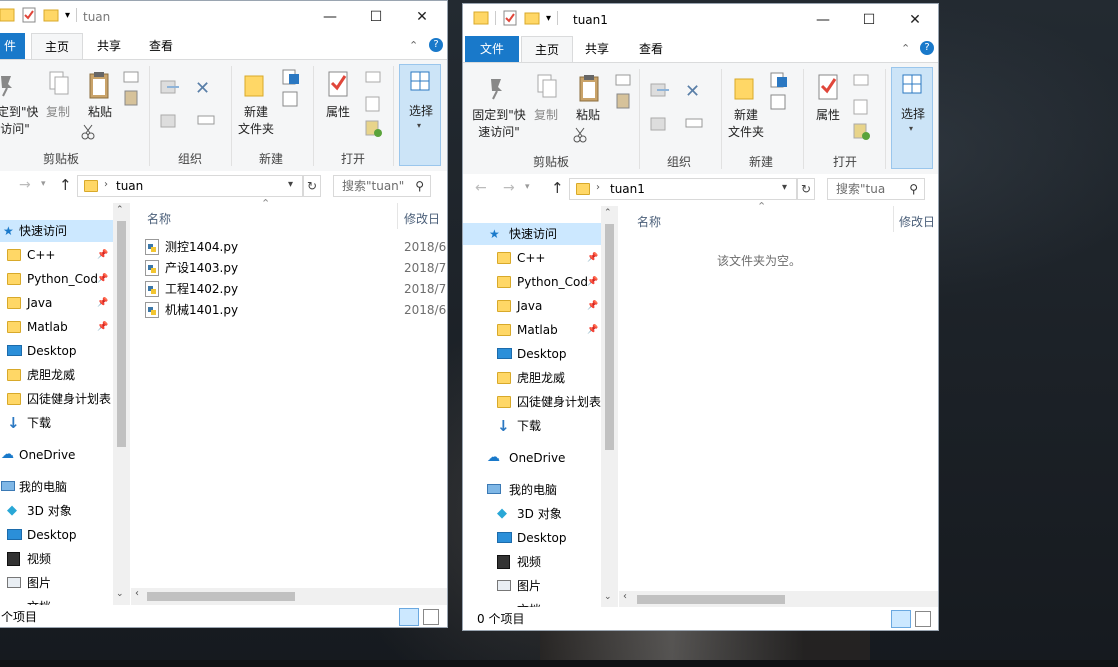 The image size is (1118, 667). Describe the element at coordinates (295, 310) in the screenshot. I see `file-row: 机械1401.py 2018/6` at that location.